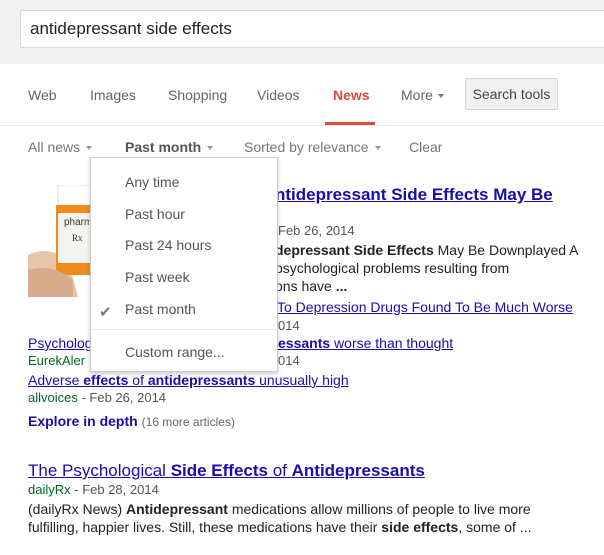  What do you see at coordinates (168, 245) in the screenshot?
I see `menu-item-past-24-hours: Past 24 hours` at bounding box center [168, 245].